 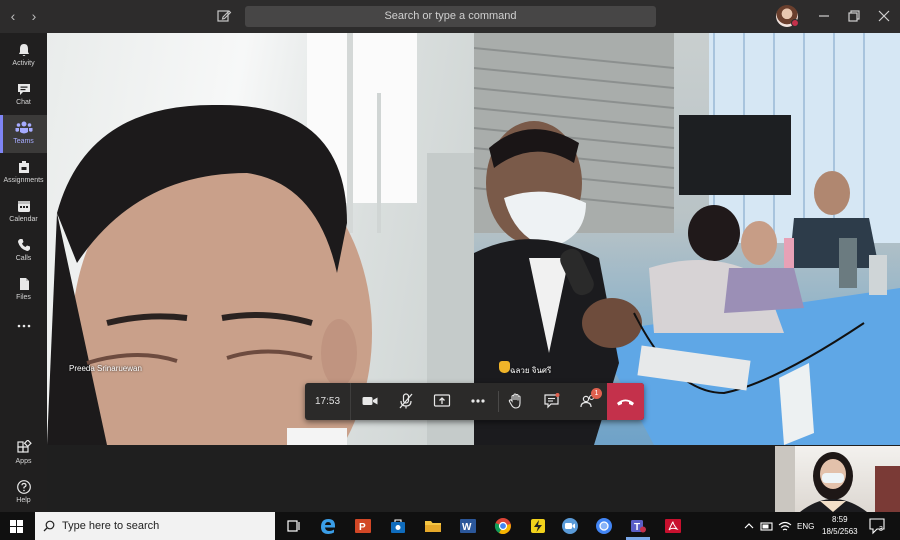 I want to click on call-timer: 17:53, so click(x=328, y=401).